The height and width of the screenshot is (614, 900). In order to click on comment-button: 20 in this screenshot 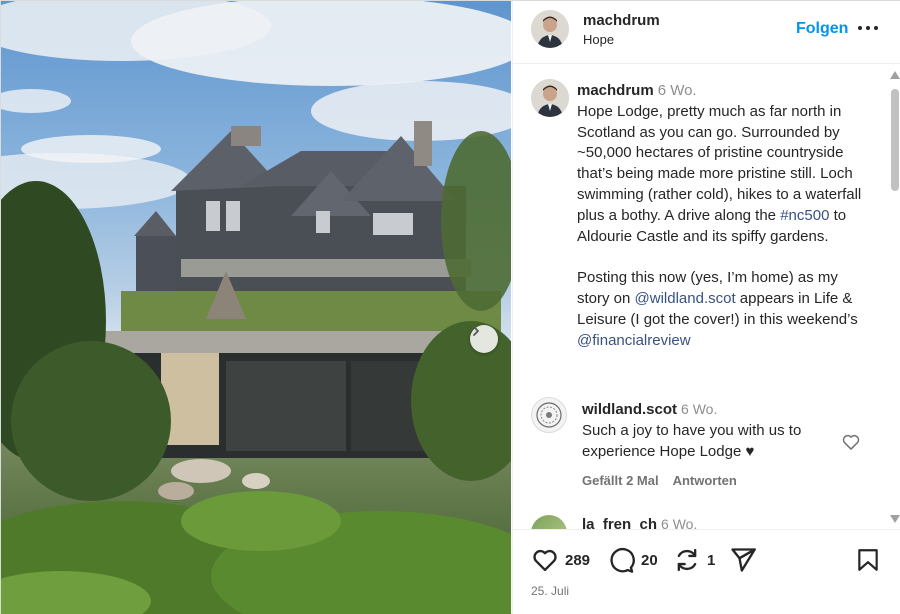, I will do `click(632, 560)`.